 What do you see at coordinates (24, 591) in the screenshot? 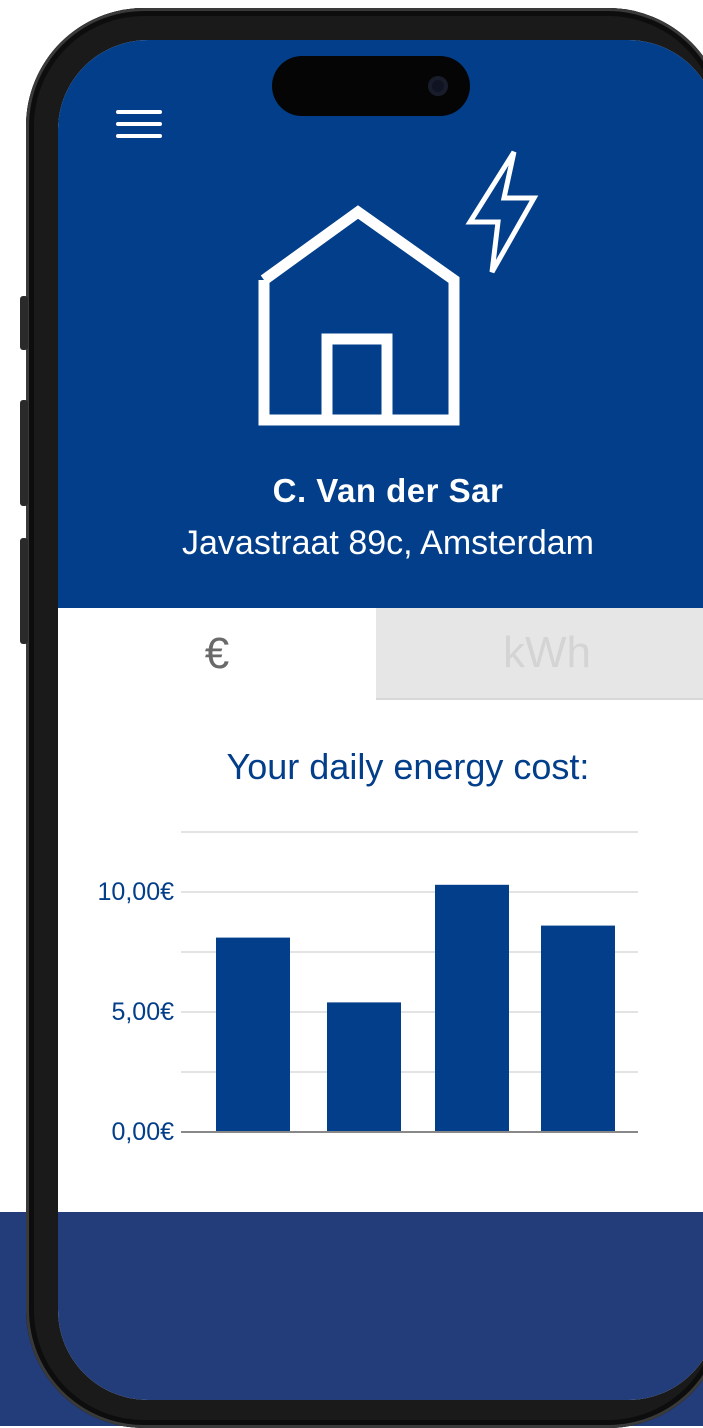
I see `phone-volume-down-button` at bounding box center [24, 591].